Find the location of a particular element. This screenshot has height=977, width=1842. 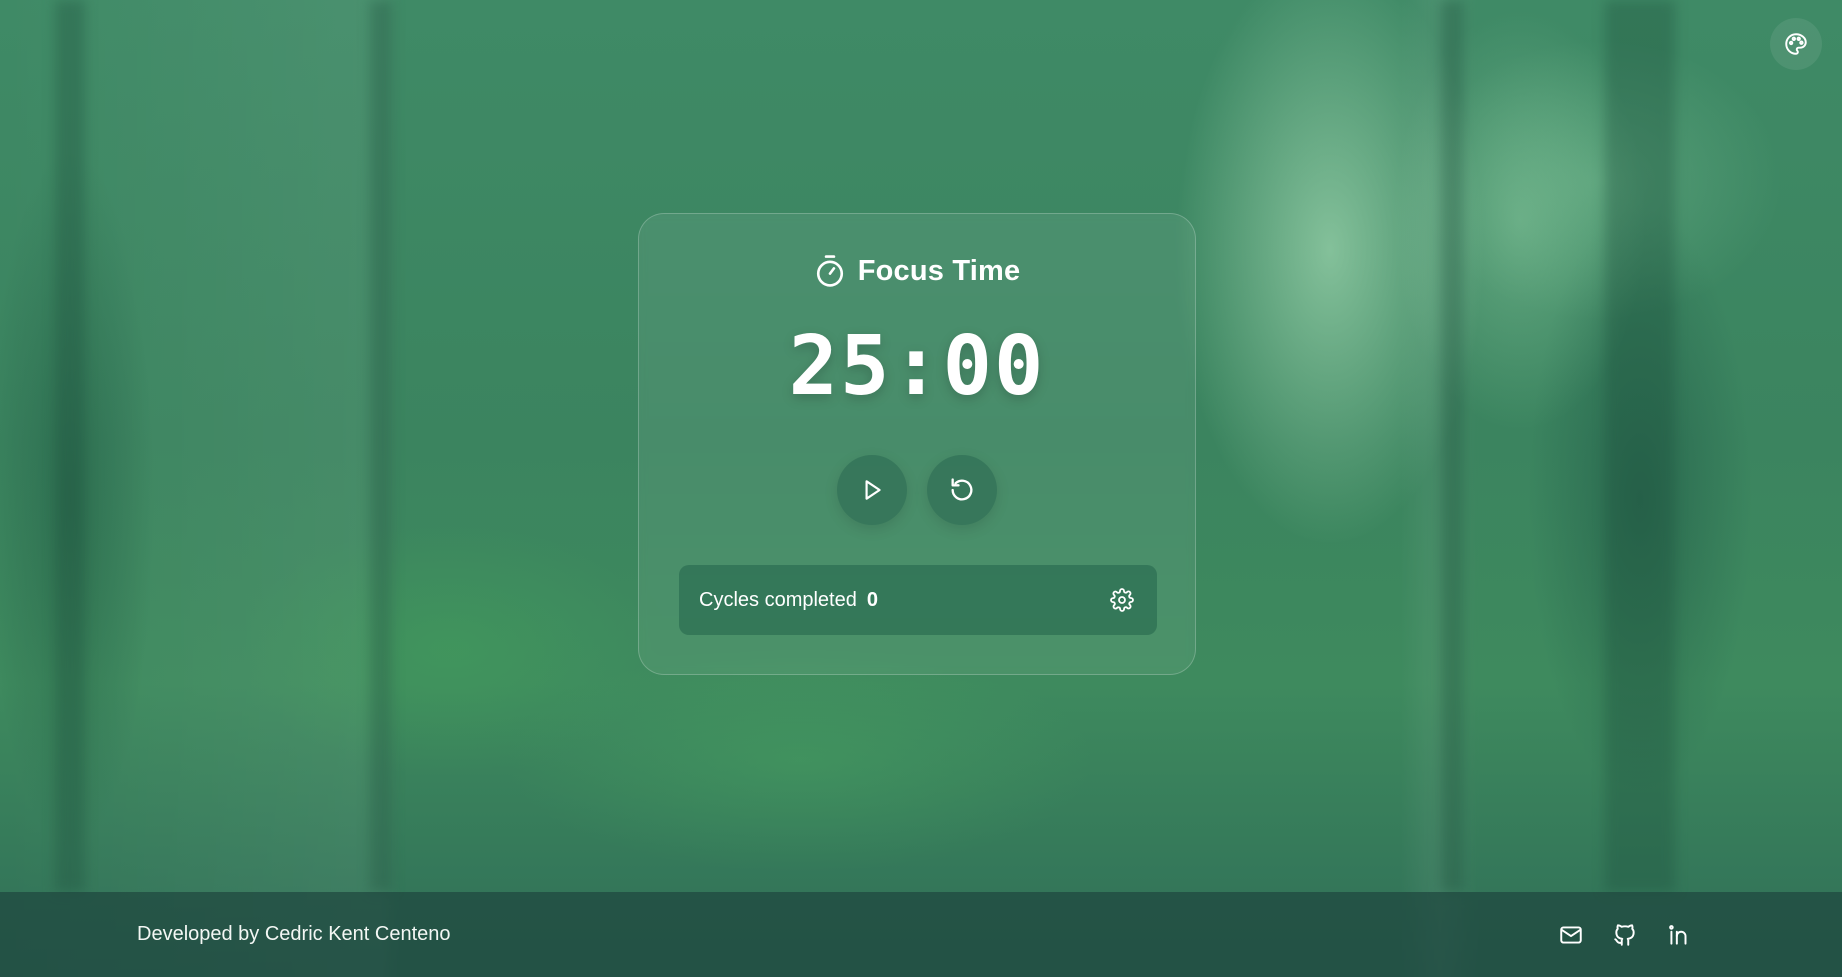

cycles-label: Cycles completed is located at coordinates (778, 599).